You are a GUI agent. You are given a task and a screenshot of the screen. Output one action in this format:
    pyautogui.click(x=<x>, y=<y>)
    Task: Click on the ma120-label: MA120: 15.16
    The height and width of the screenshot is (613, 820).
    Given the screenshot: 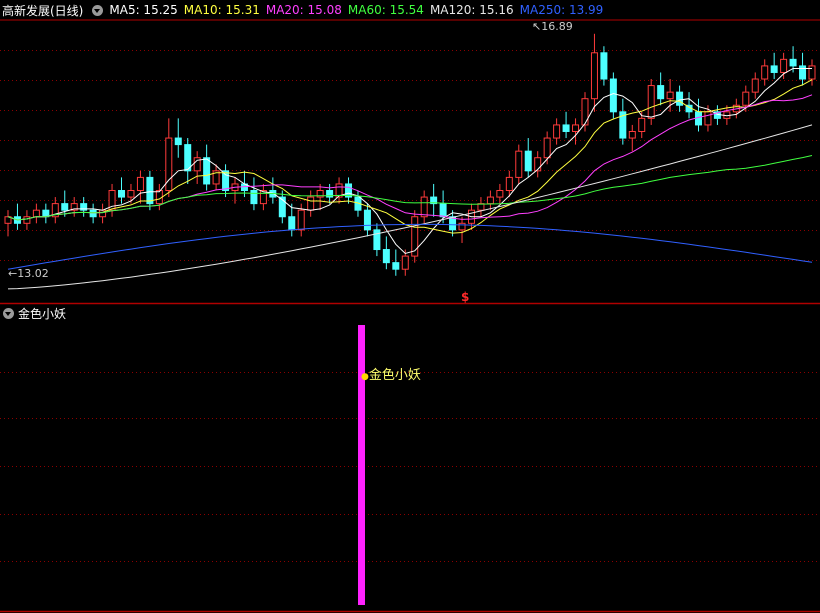 What is the action you would take?
    pyautogui.click(x=471, y=10)
    